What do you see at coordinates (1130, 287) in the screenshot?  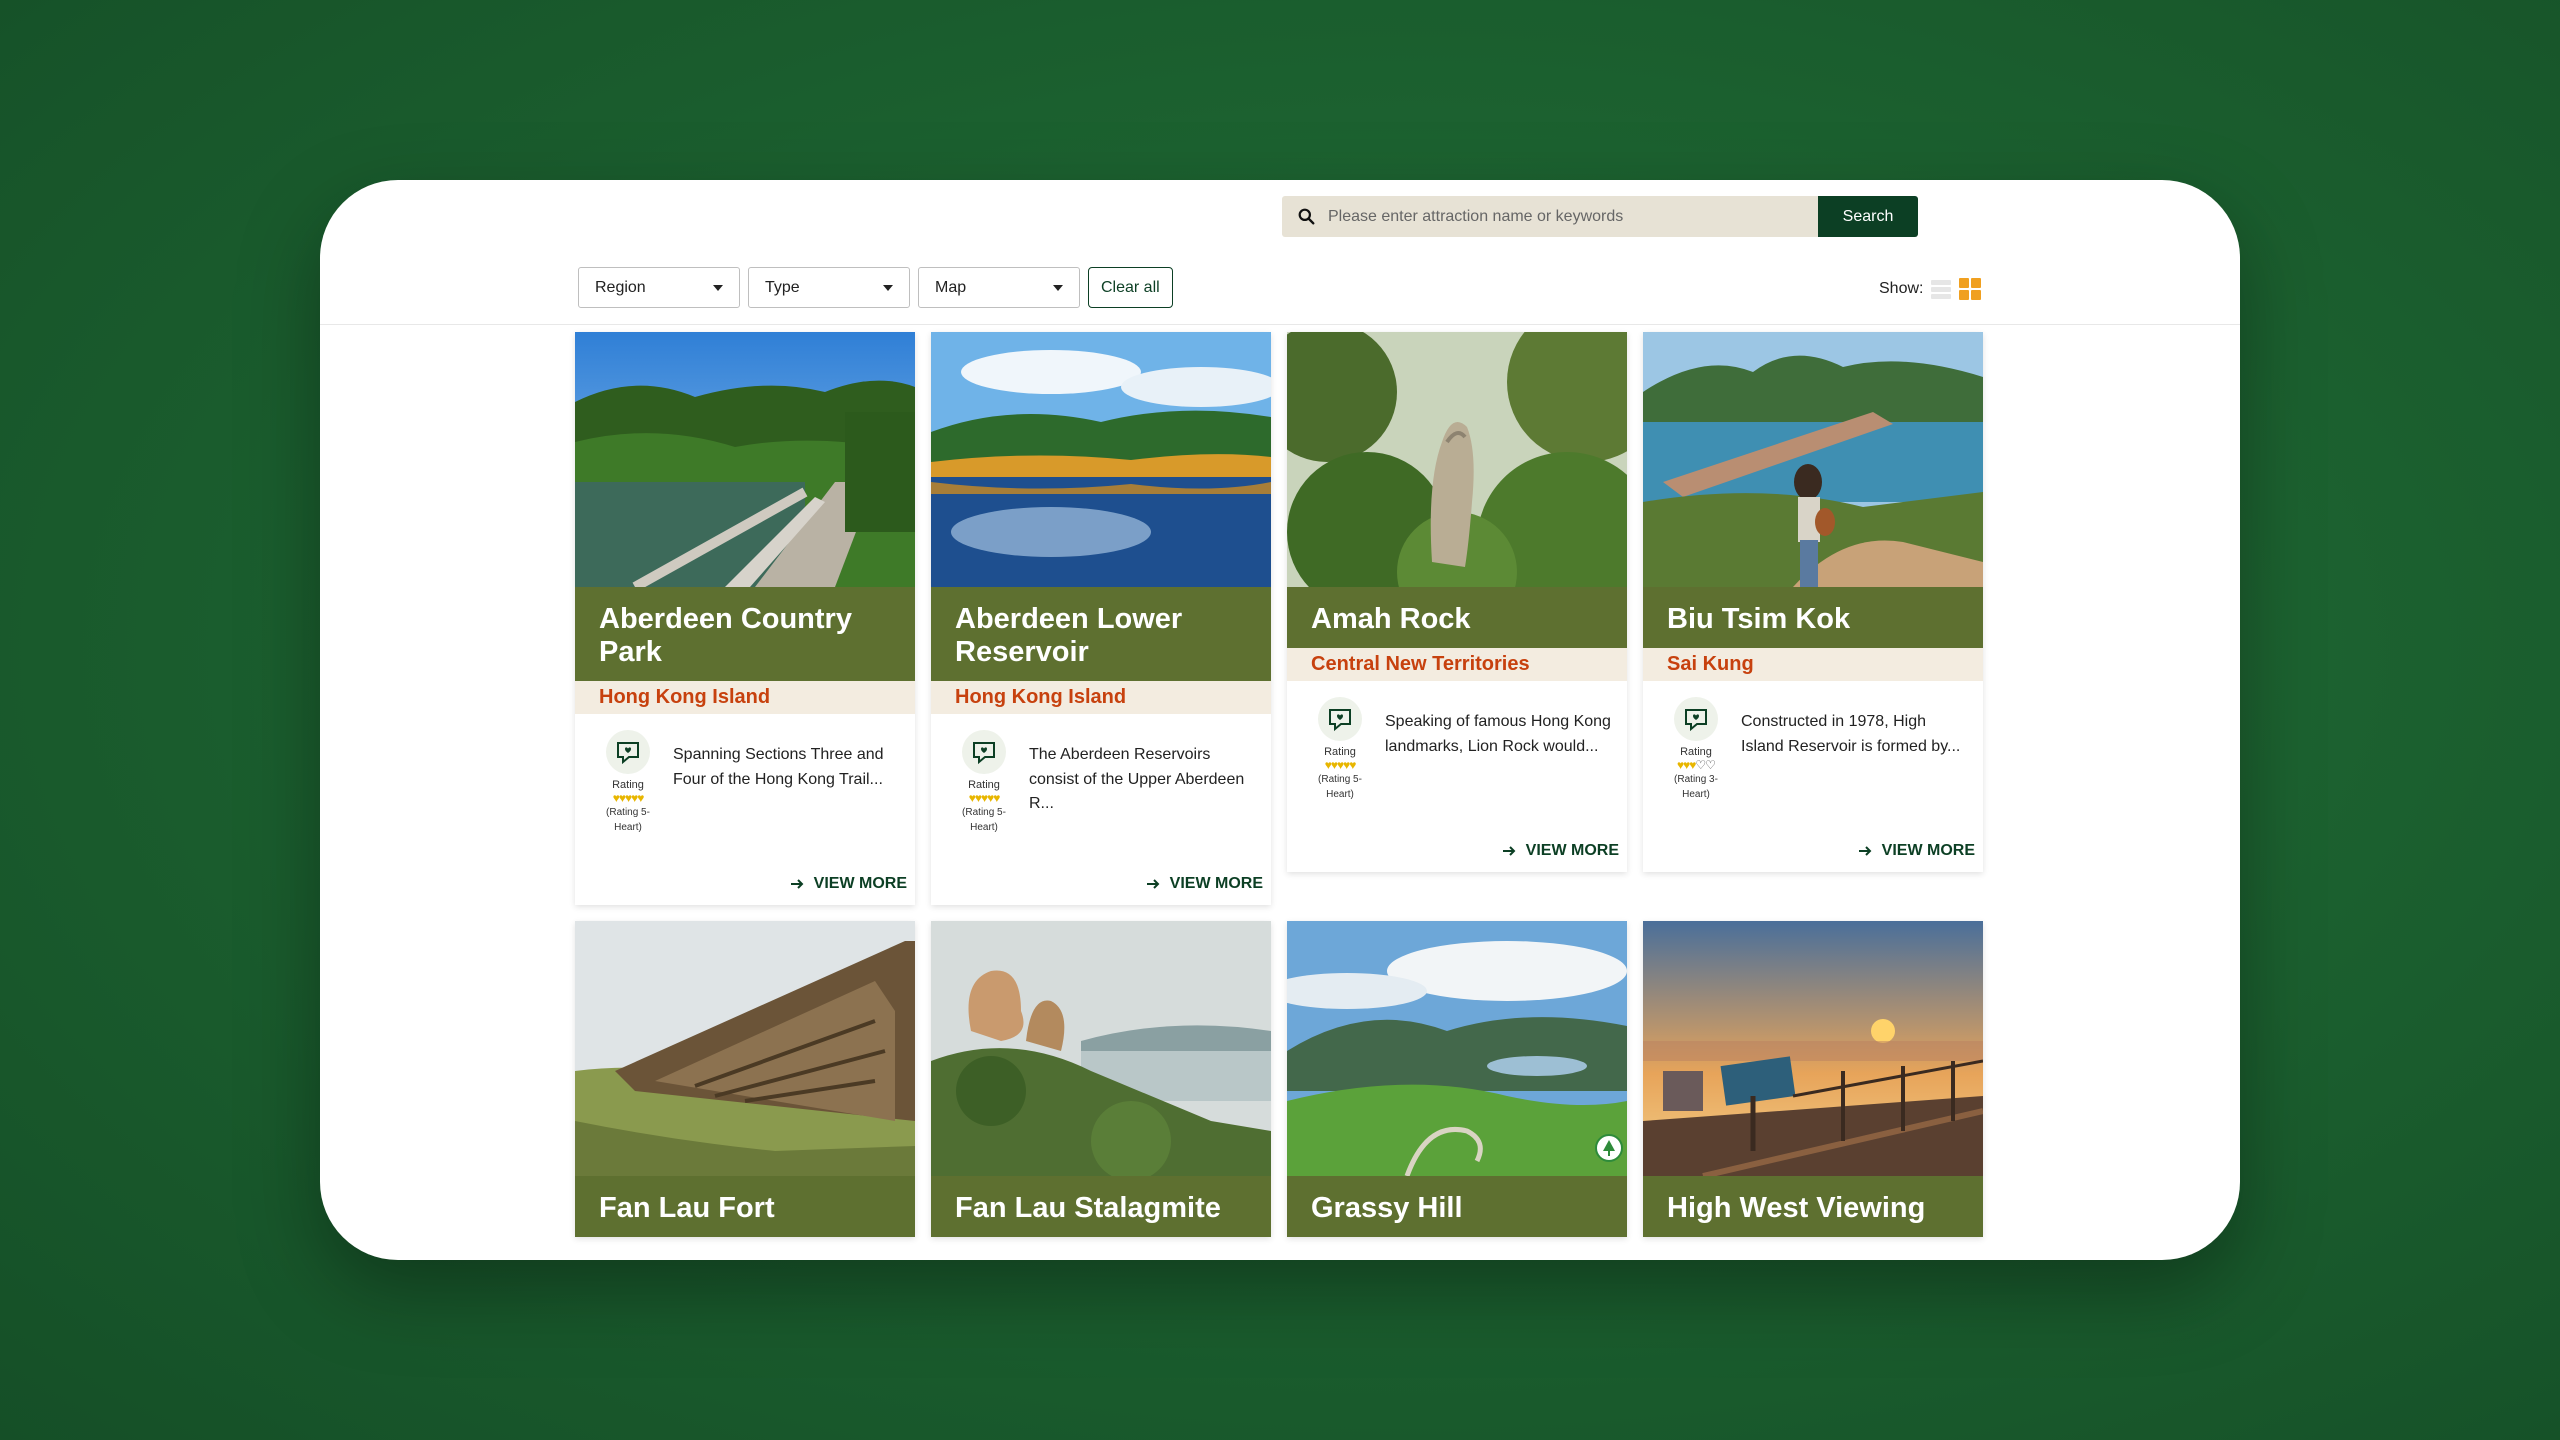 I see `clear-all-button: Clear all` at bounding box center [1130, 287].